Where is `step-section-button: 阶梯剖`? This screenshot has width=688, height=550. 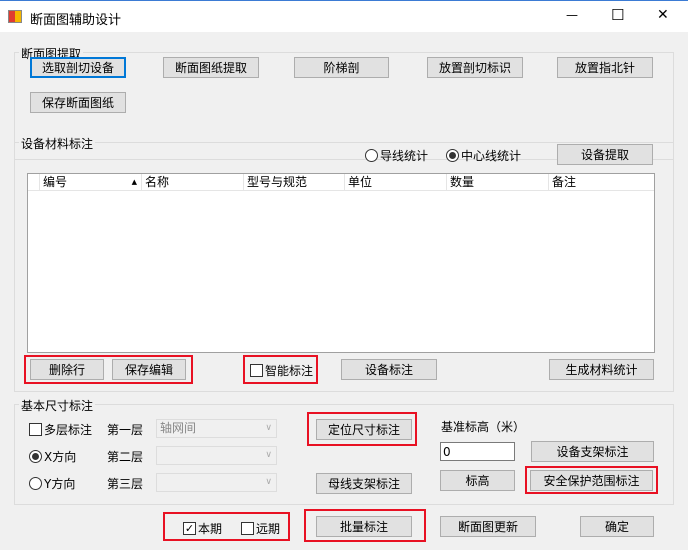 step-section-button: 阶梯剖 is located at coordinates (341, 67).